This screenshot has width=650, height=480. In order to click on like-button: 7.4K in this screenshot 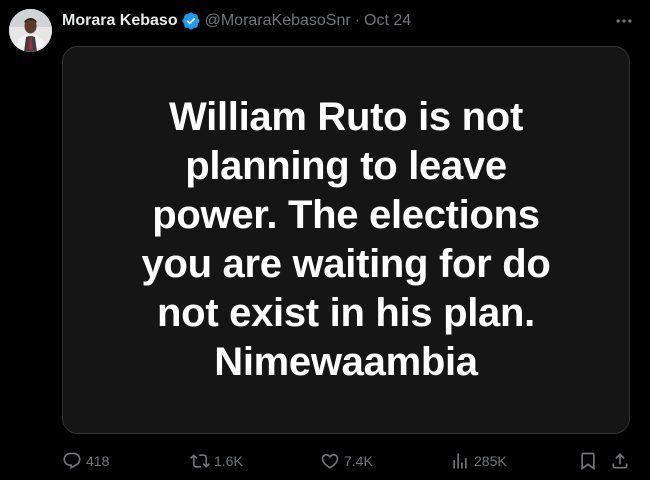, I will do `click(346, 461)`.